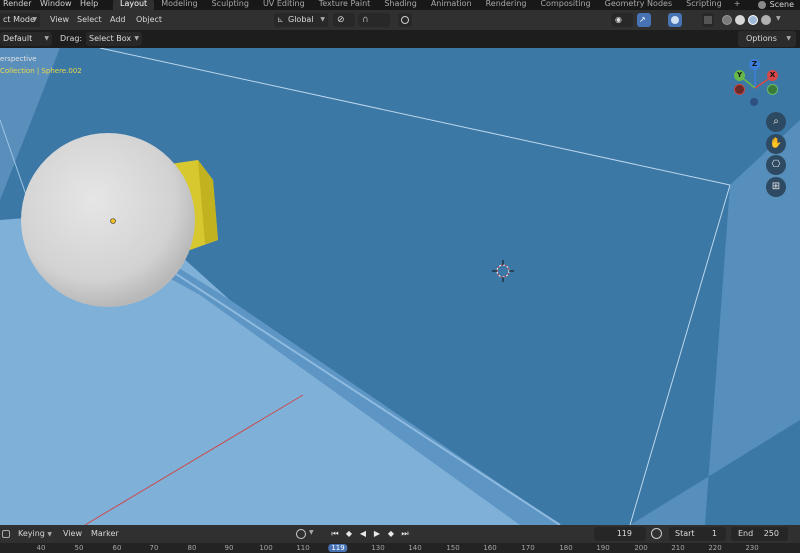 Image resolution: width=800 pixels, height=553 pixels. I want to click on gizmo-x-axis: X, so click(772, 75).